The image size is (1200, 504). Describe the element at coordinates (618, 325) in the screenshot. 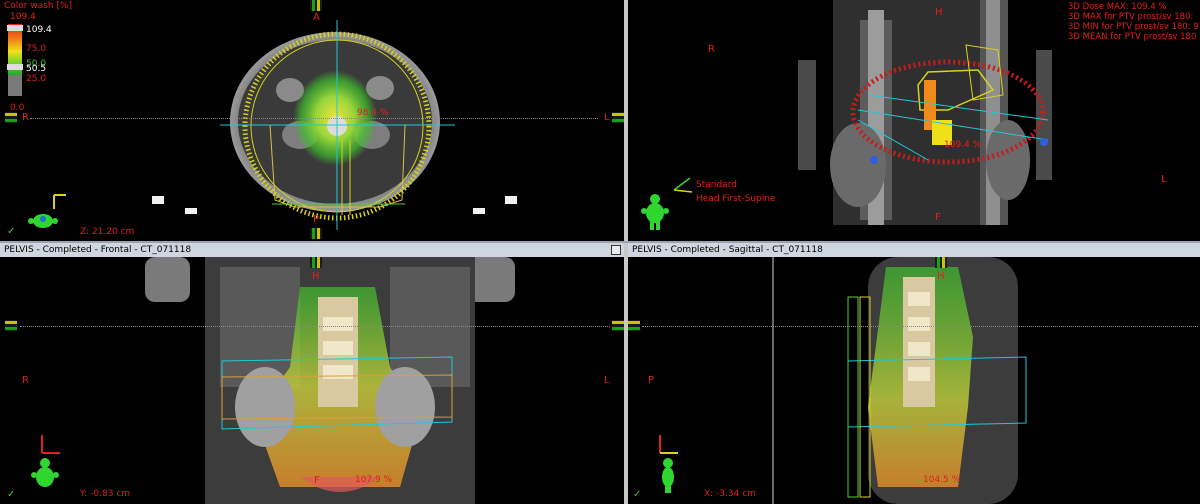

I see `frontal-right-marker` at that location.